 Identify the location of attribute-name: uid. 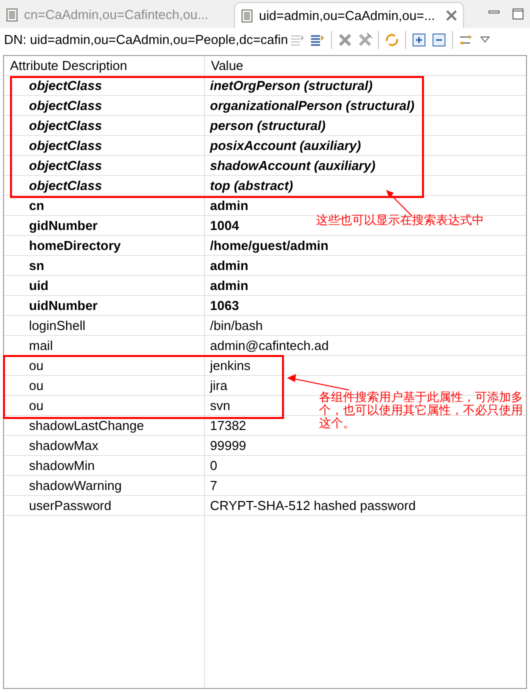
(38, 285).